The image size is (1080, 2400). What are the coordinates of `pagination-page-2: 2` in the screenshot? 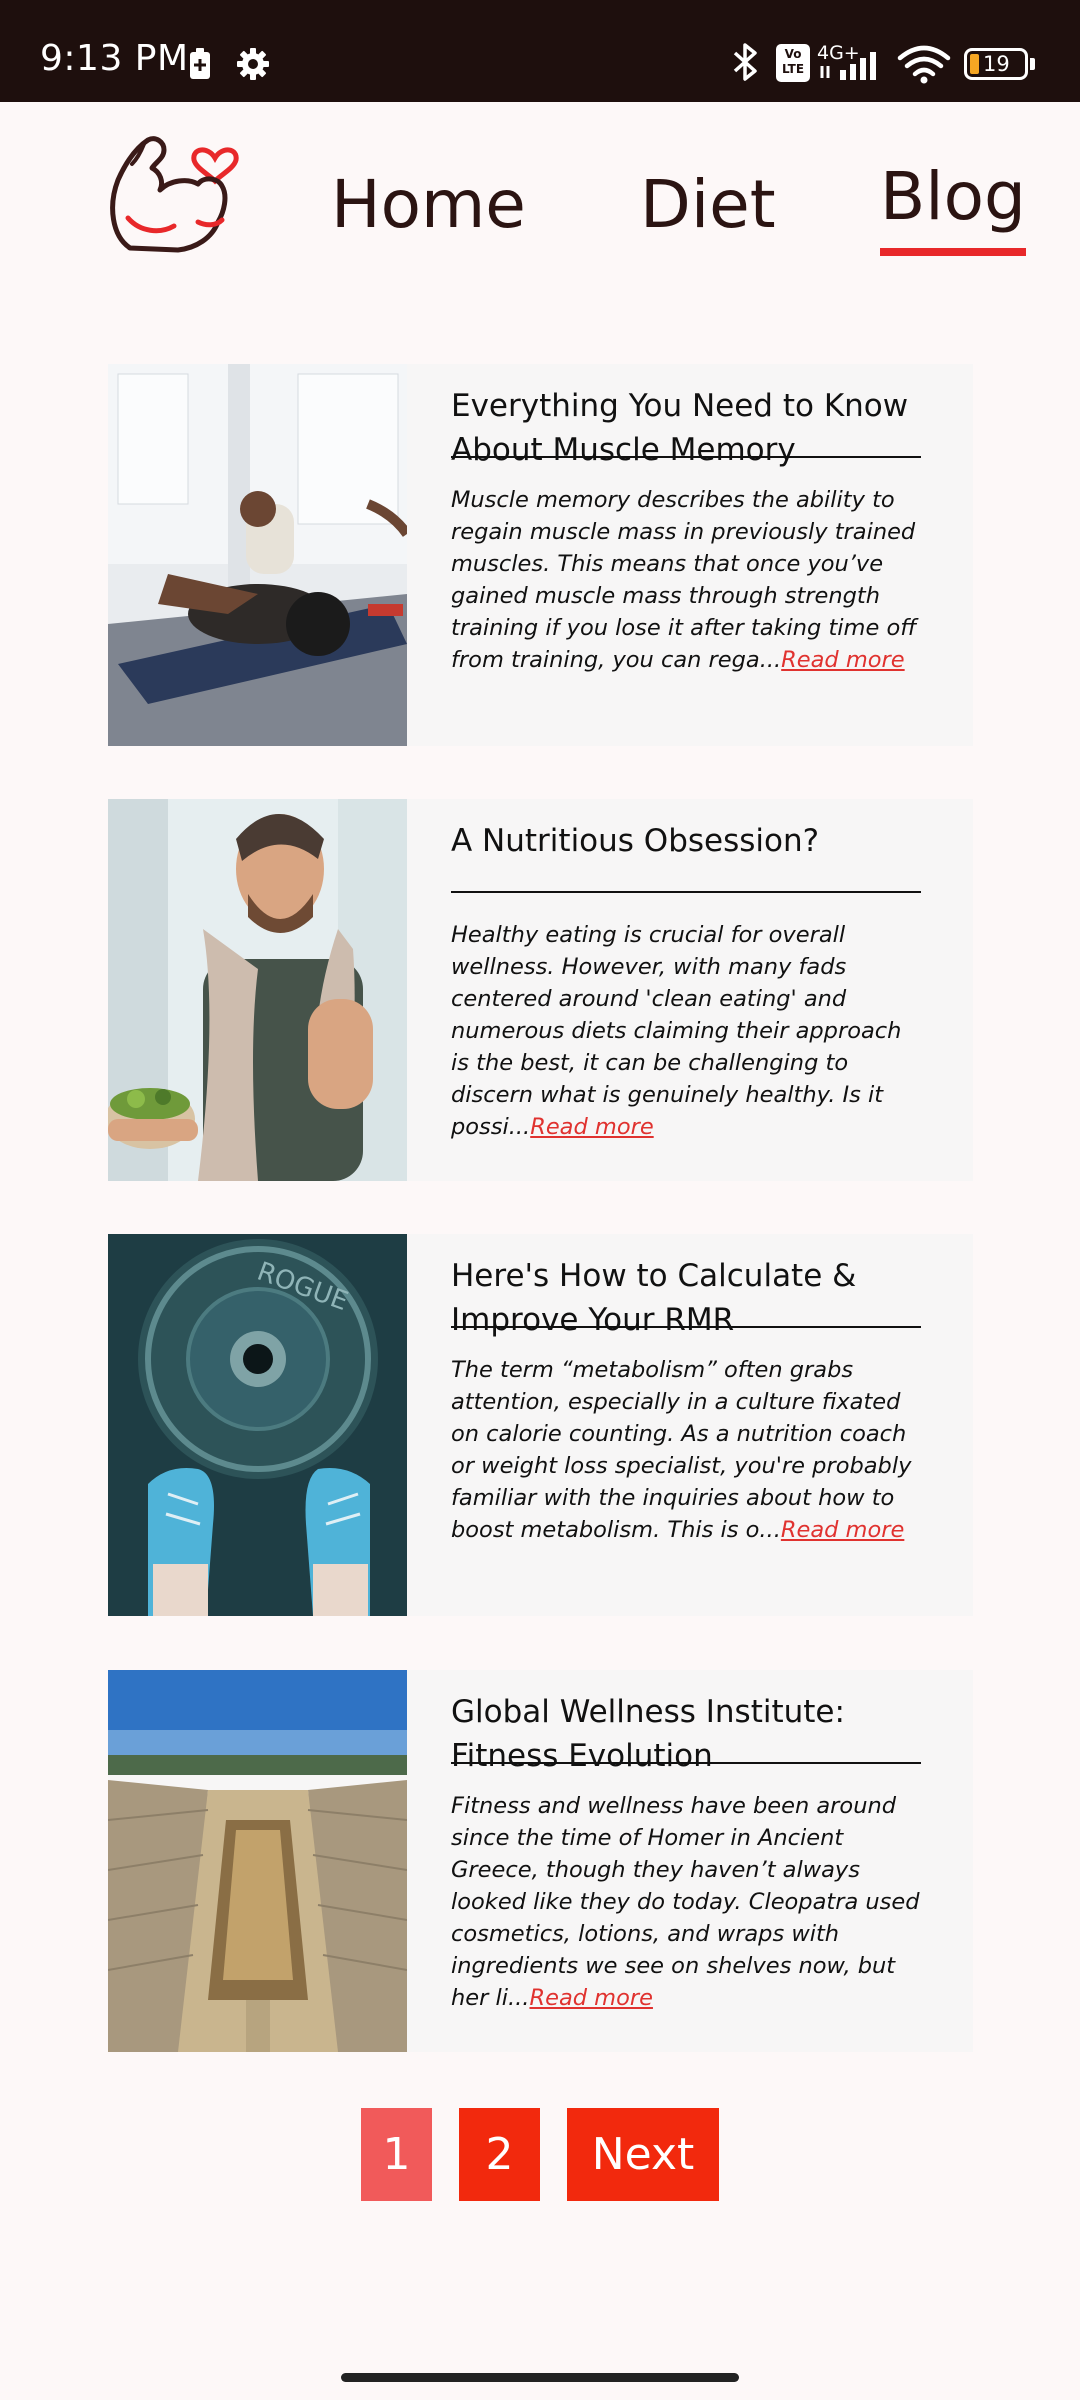 It's located at (499, 2154).